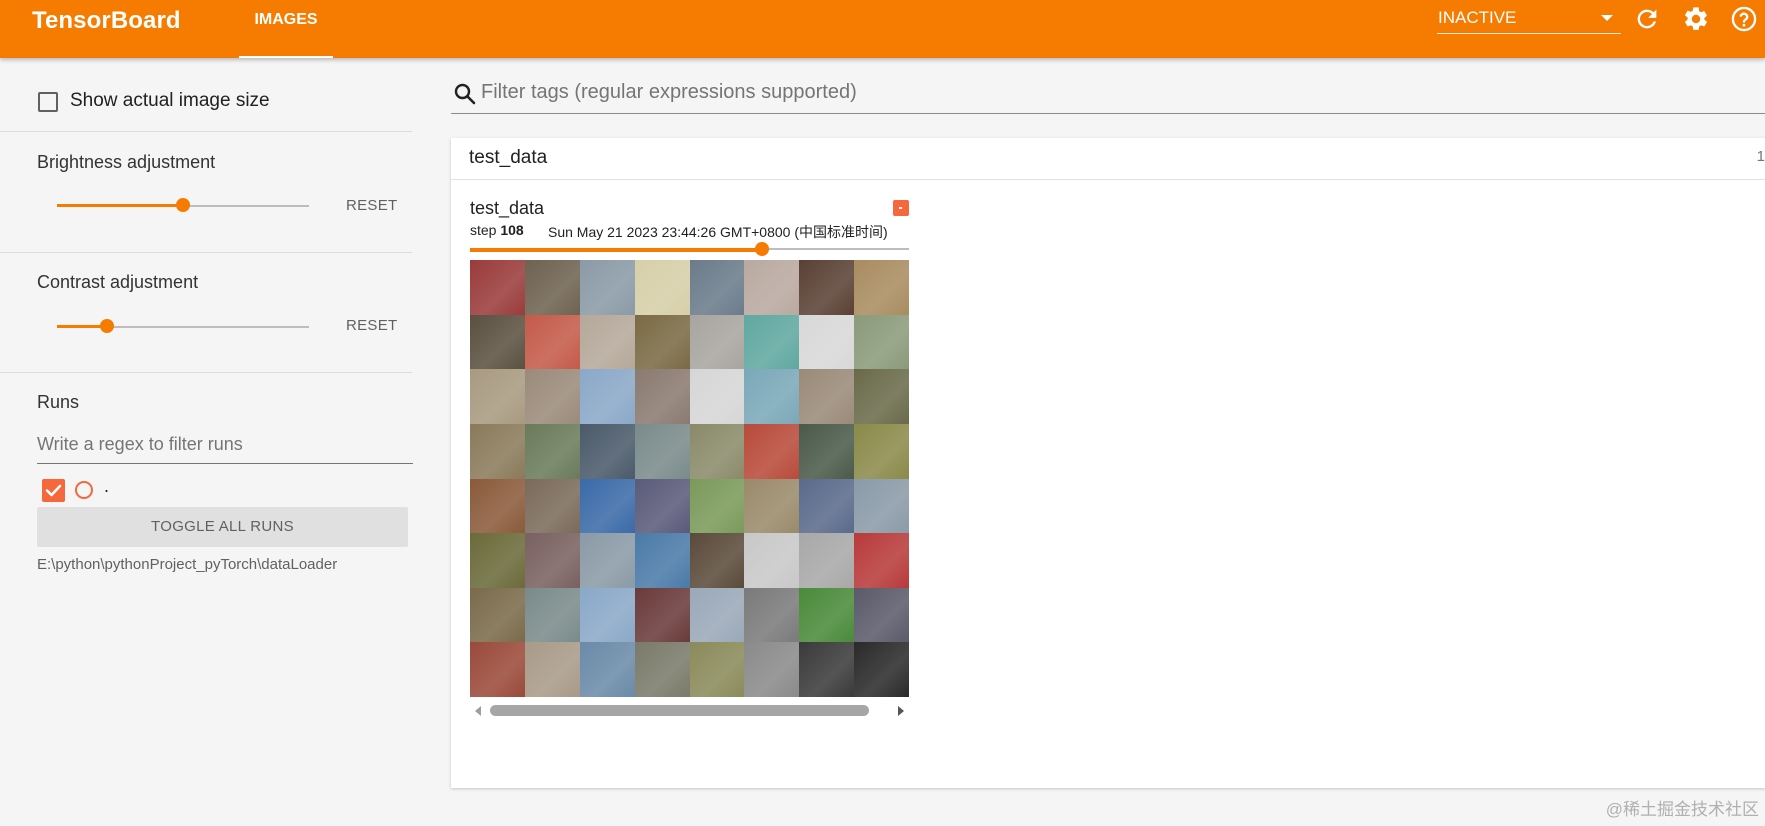 Image resolution: width=1765 pixels, height=826 pixels. I want to click on brightness-slider-thumb, so click(183, 205).